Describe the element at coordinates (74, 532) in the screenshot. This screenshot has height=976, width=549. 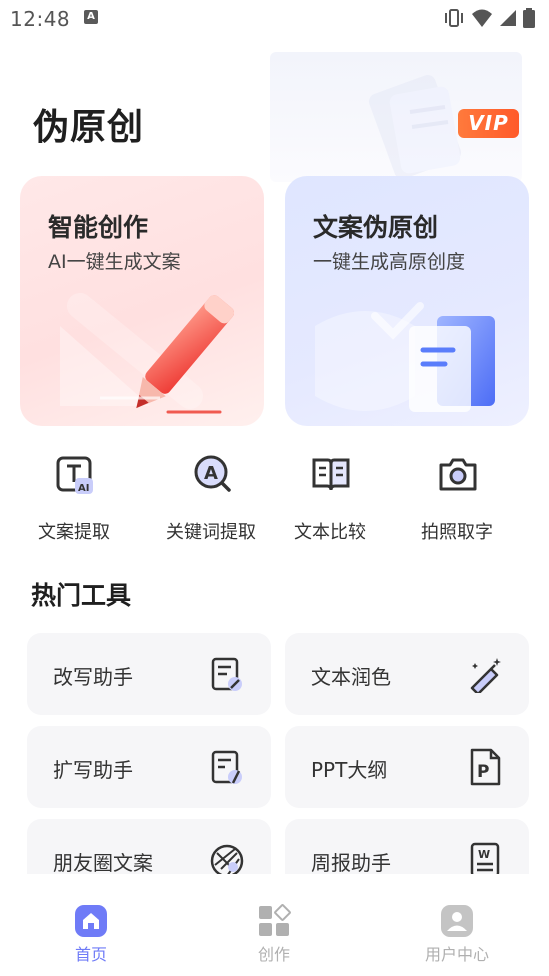
I see `quick-action-label: 文案提取` at that location.